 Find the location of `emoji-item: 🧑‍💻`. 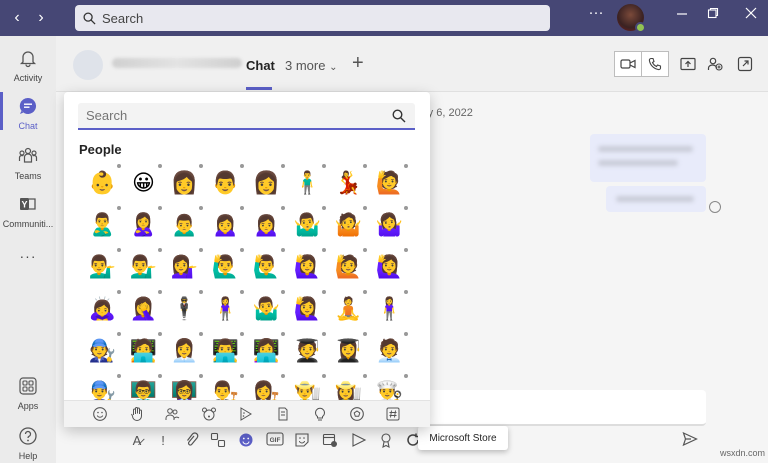

emoji-item: 🧑‍💻 is located at coordinates (143, 351).